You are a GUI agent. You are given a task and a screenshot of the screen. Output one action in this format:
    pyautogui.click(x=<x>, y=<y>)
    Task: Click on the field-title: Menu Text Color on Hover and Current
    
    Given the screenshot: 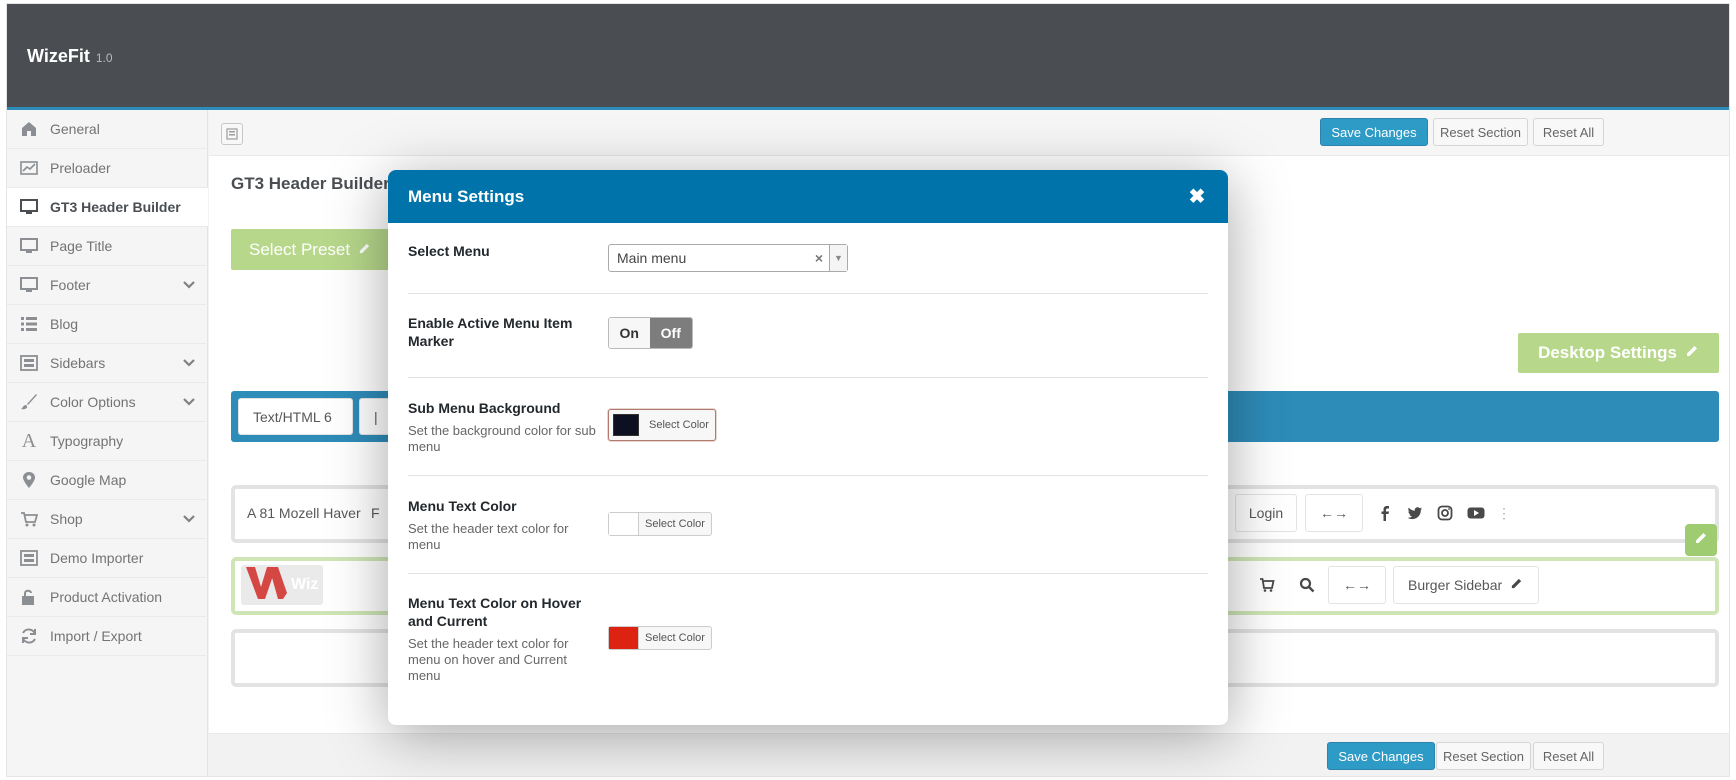 What is the action you would take?
    pyautogui.click(x=495, y=612)
    